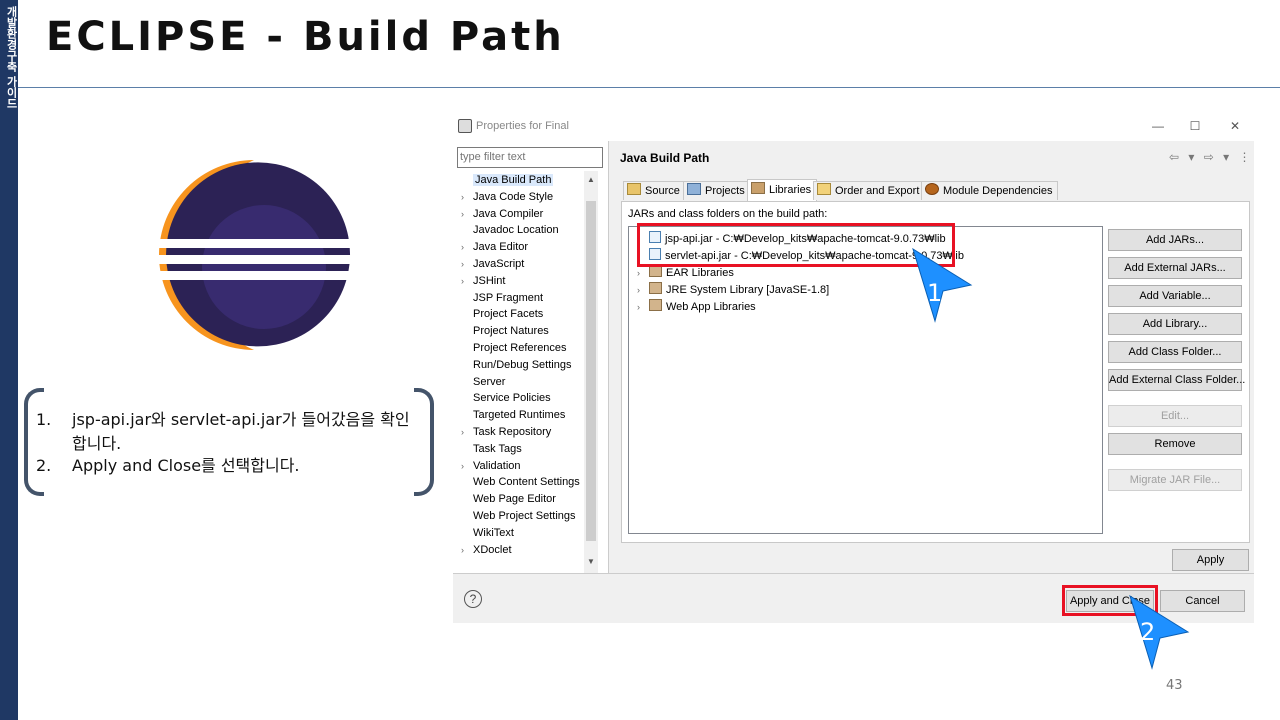  I want to click on tree-item-label: JSHint, so click(489, 280).